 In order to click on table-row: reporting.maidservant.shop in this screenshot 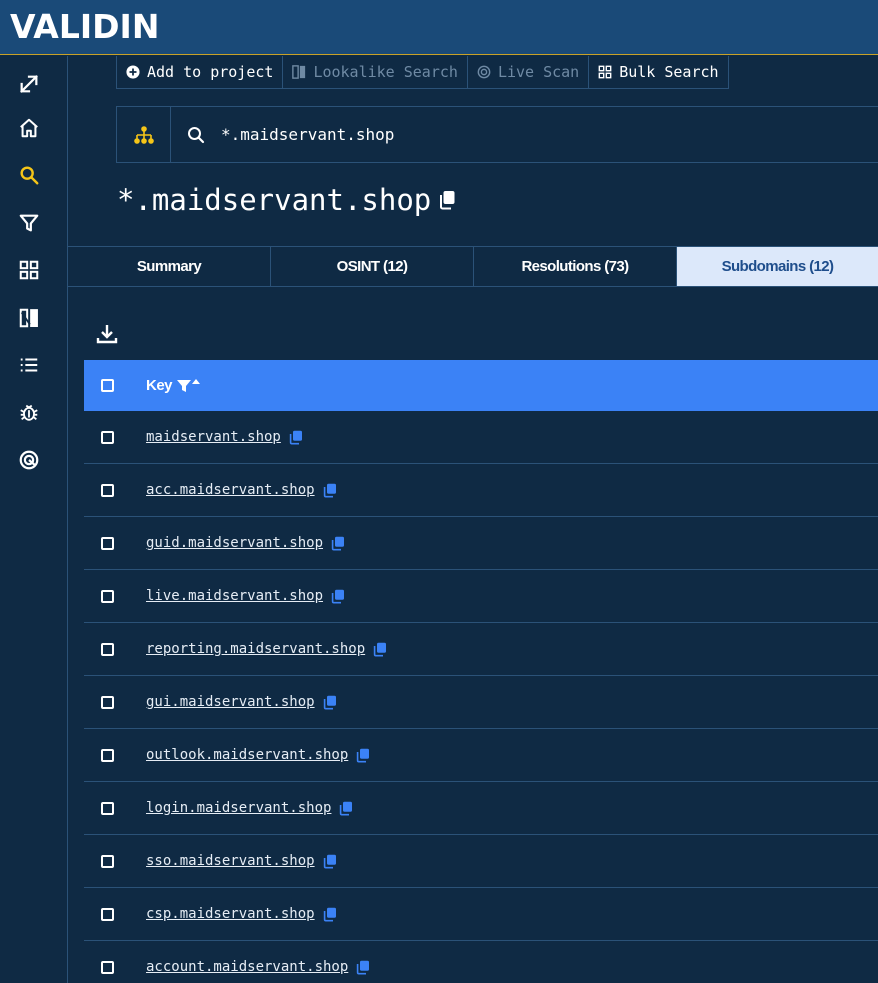, I will do `click(481, 649)`.